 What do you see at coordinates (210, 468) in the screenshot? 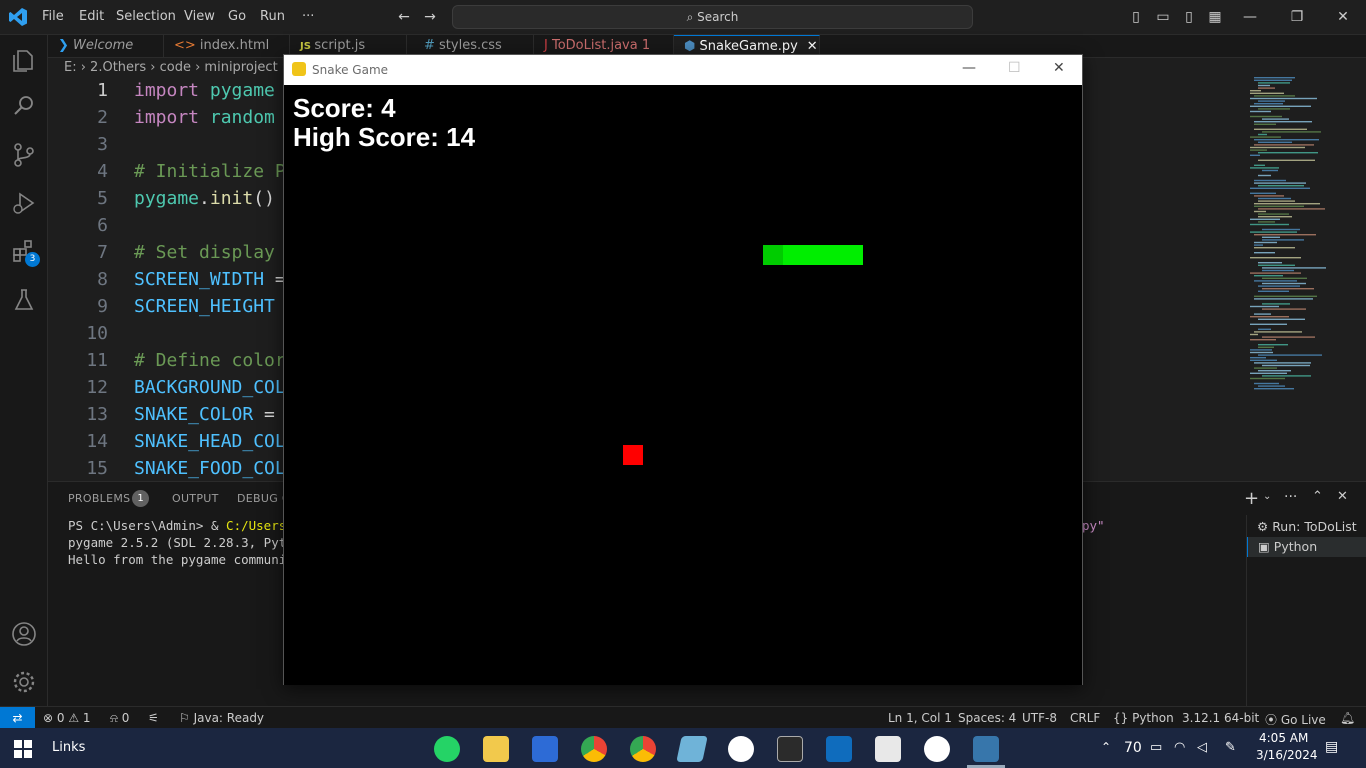
I see `code-line: SNAKE_FOOD_COL` at bounding box center [210, 468].